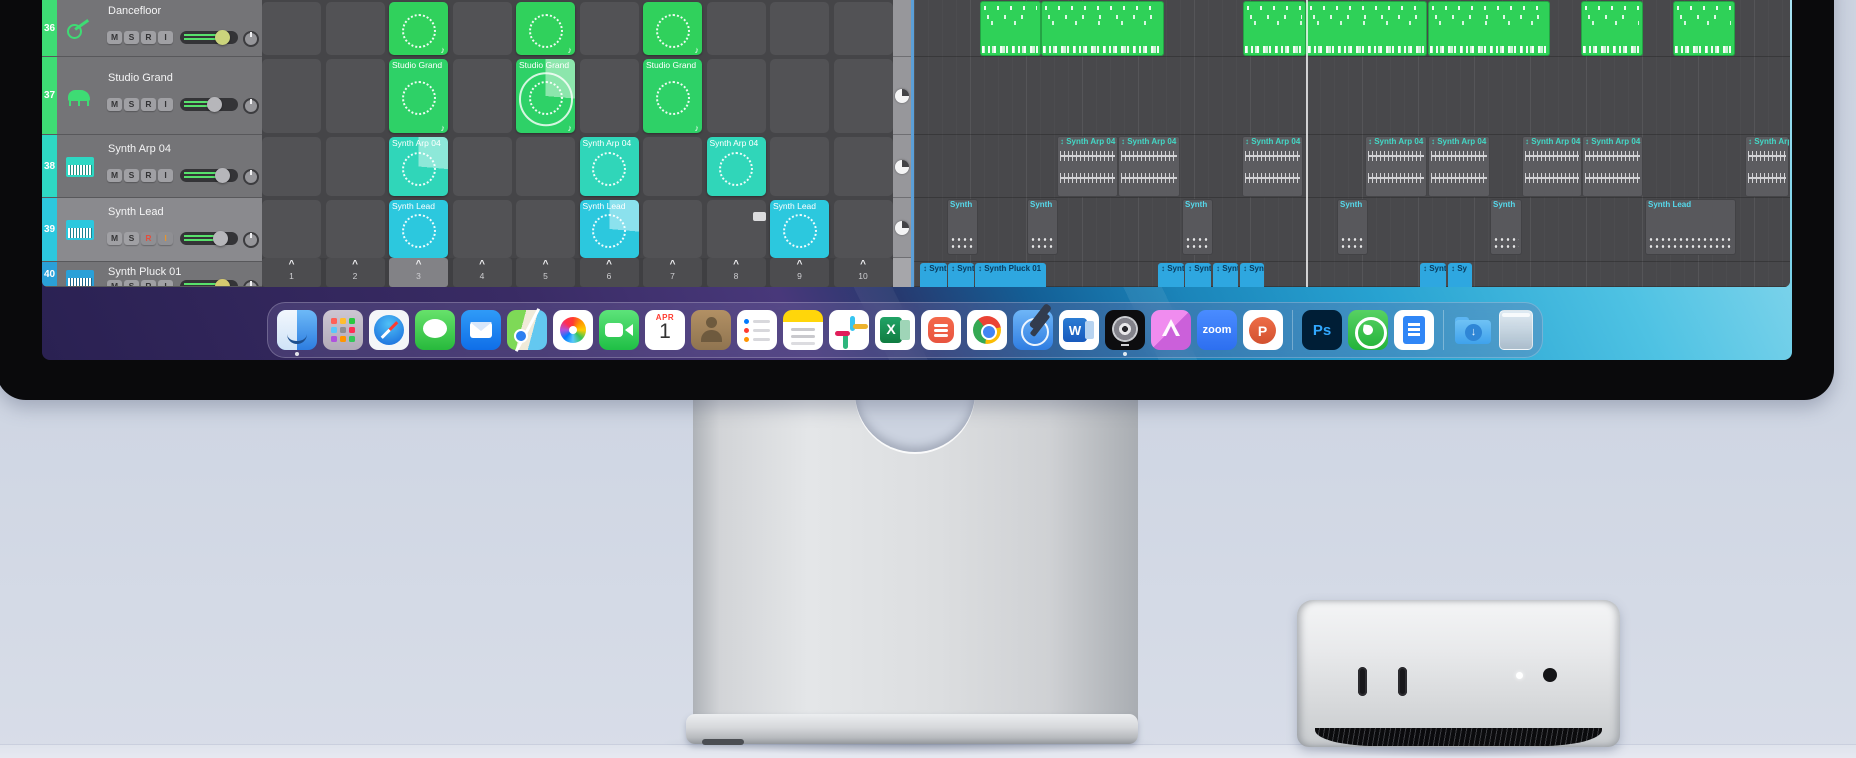  What do you see at coordinates (152, 166) in the screenshot?
I see `track-header: 38 Synth Arp 04 M S R I` at bounding box center [152, 166].